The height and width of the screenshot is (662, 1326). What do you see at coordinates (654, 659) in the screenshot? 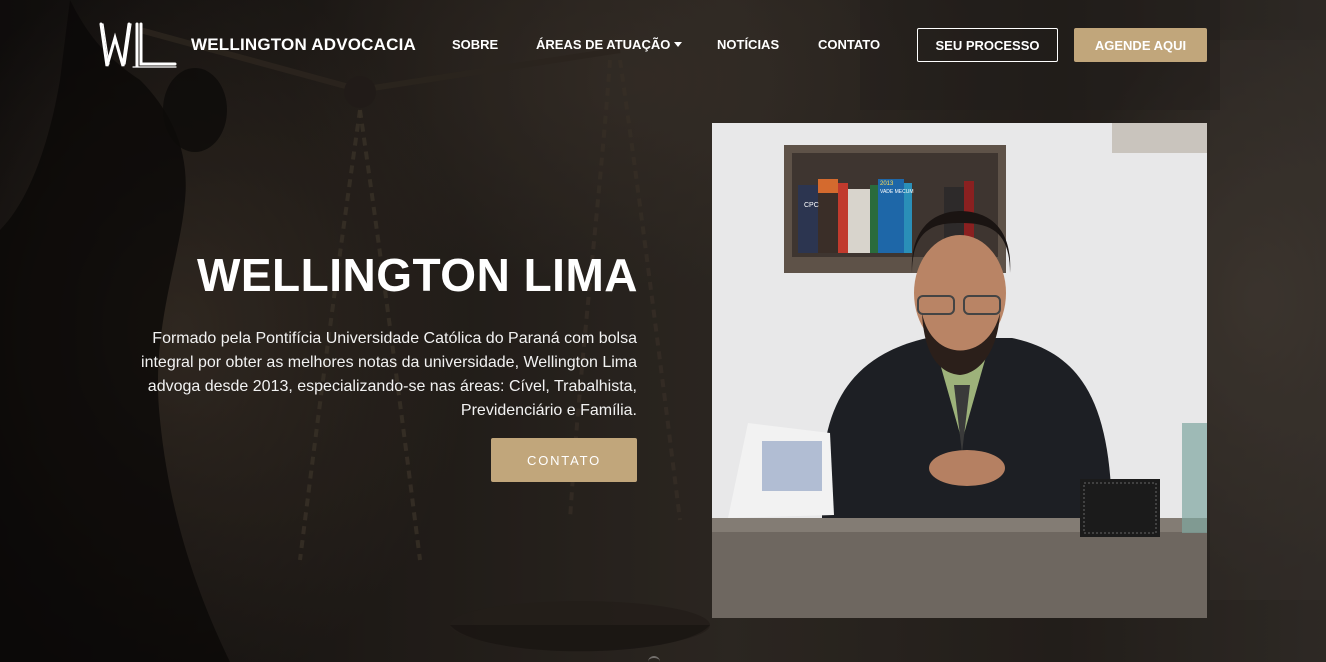
I see `scroll-indicator` at bounding box center [654, 659].